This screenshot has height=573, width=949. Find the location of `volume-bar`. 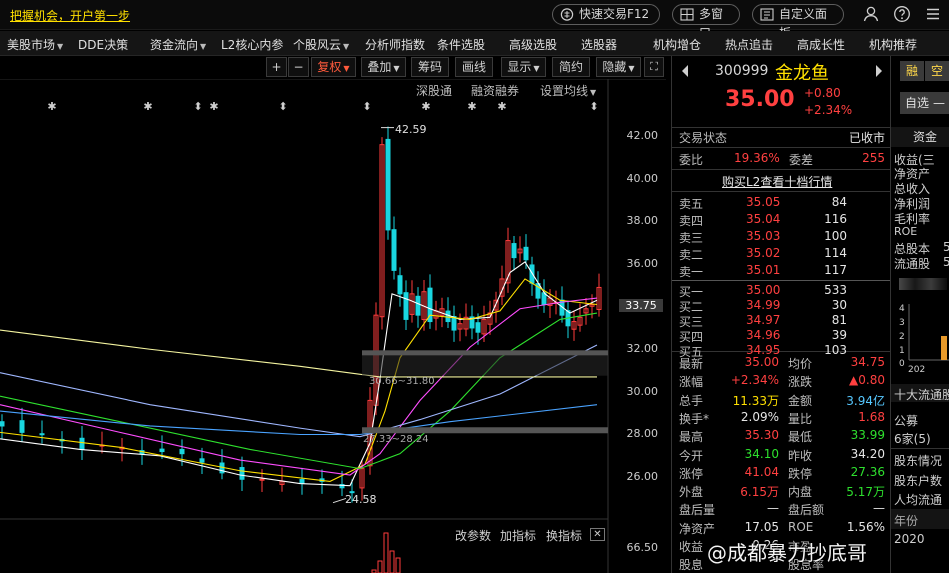

volume-bar is located at coordinates (386, 552).